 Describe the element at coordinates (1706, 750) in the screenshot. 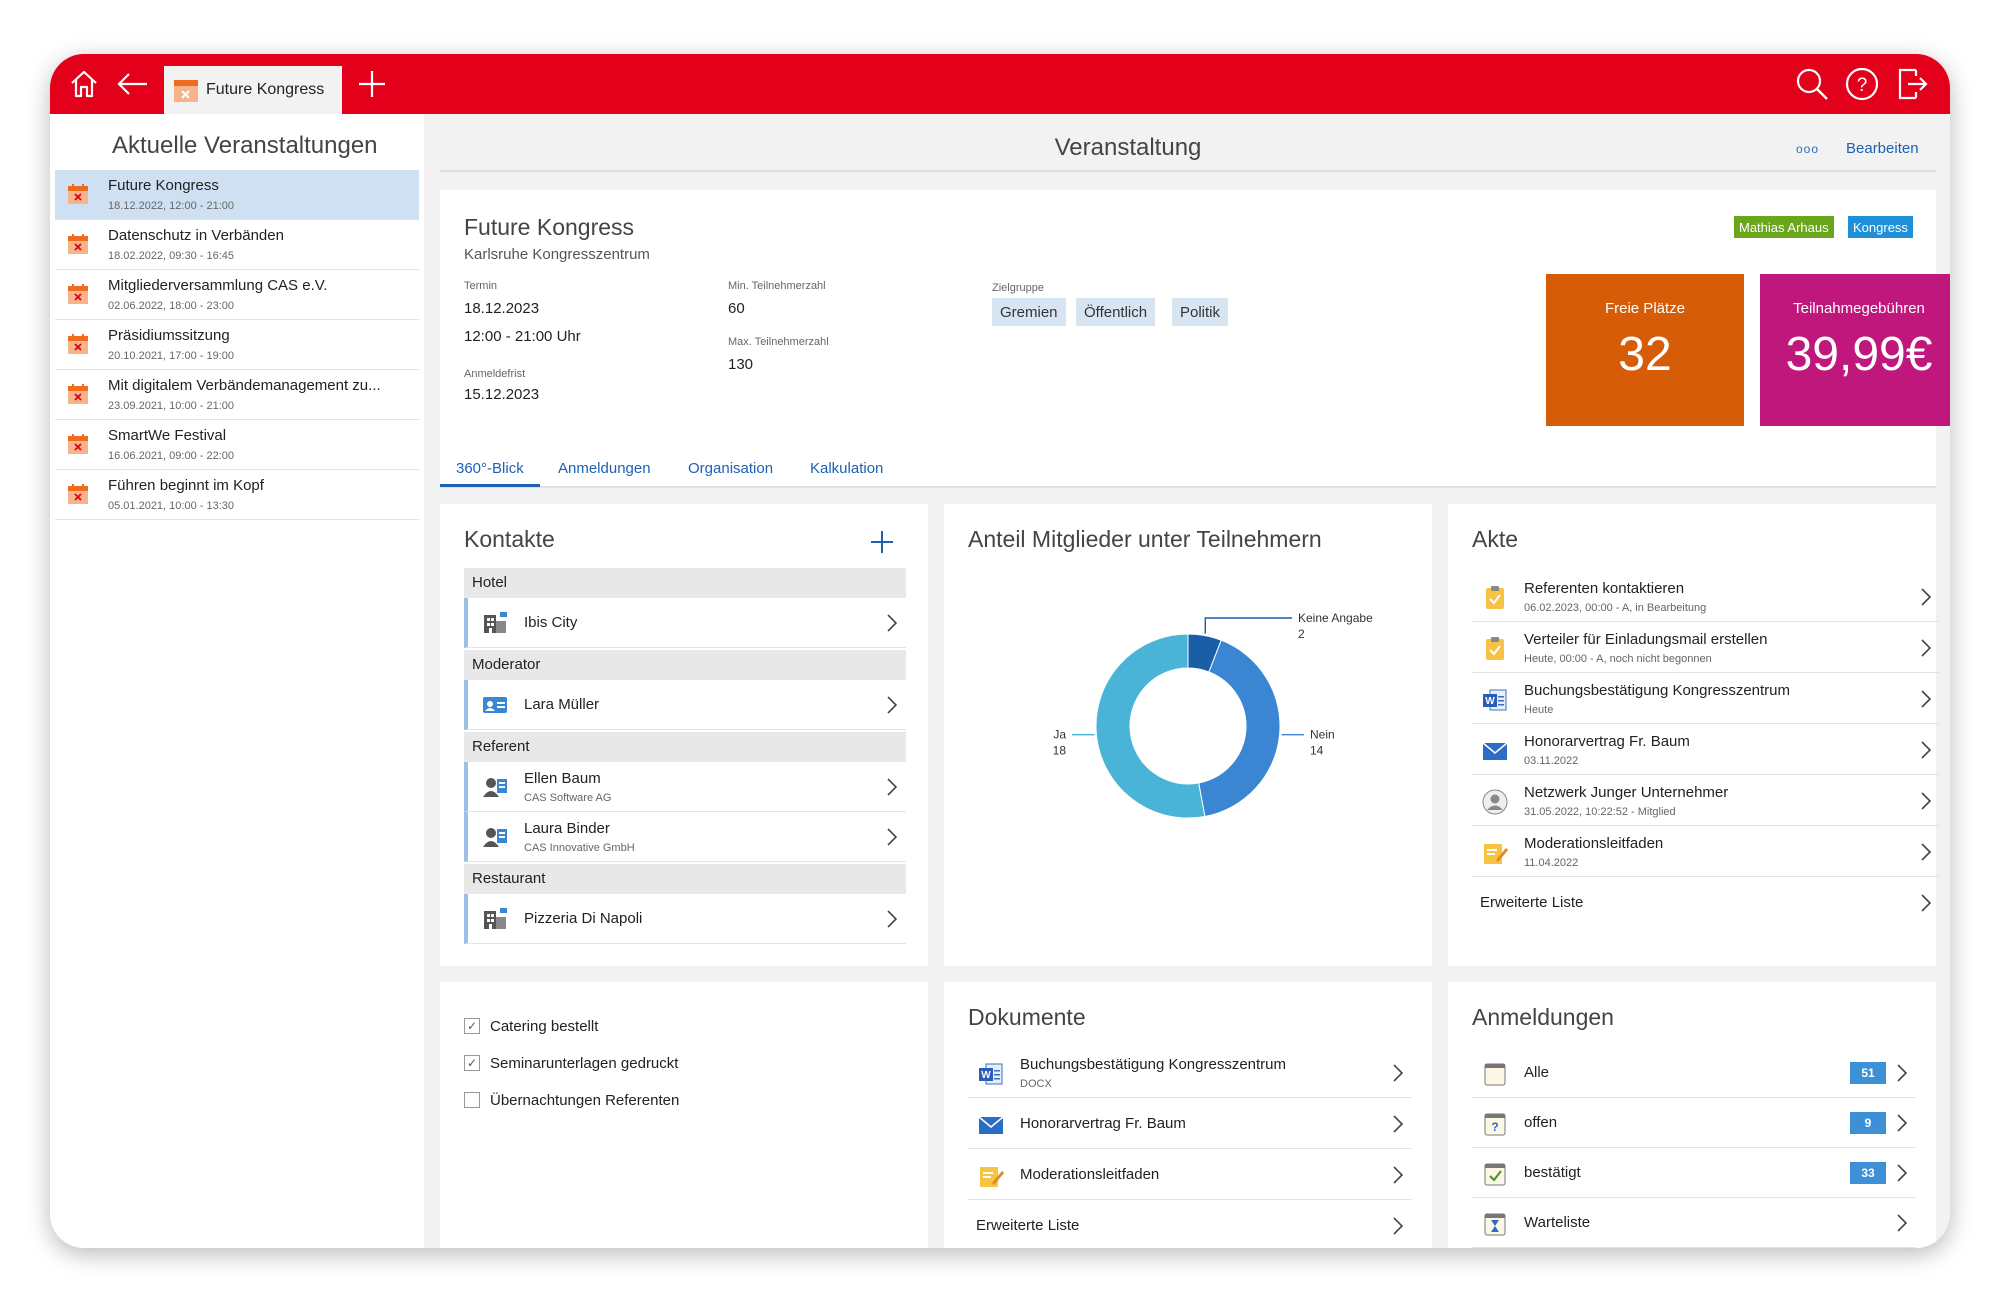

I see `akte-row: Honorarvertrag Fr. Baum 03.11.2022` at that location.